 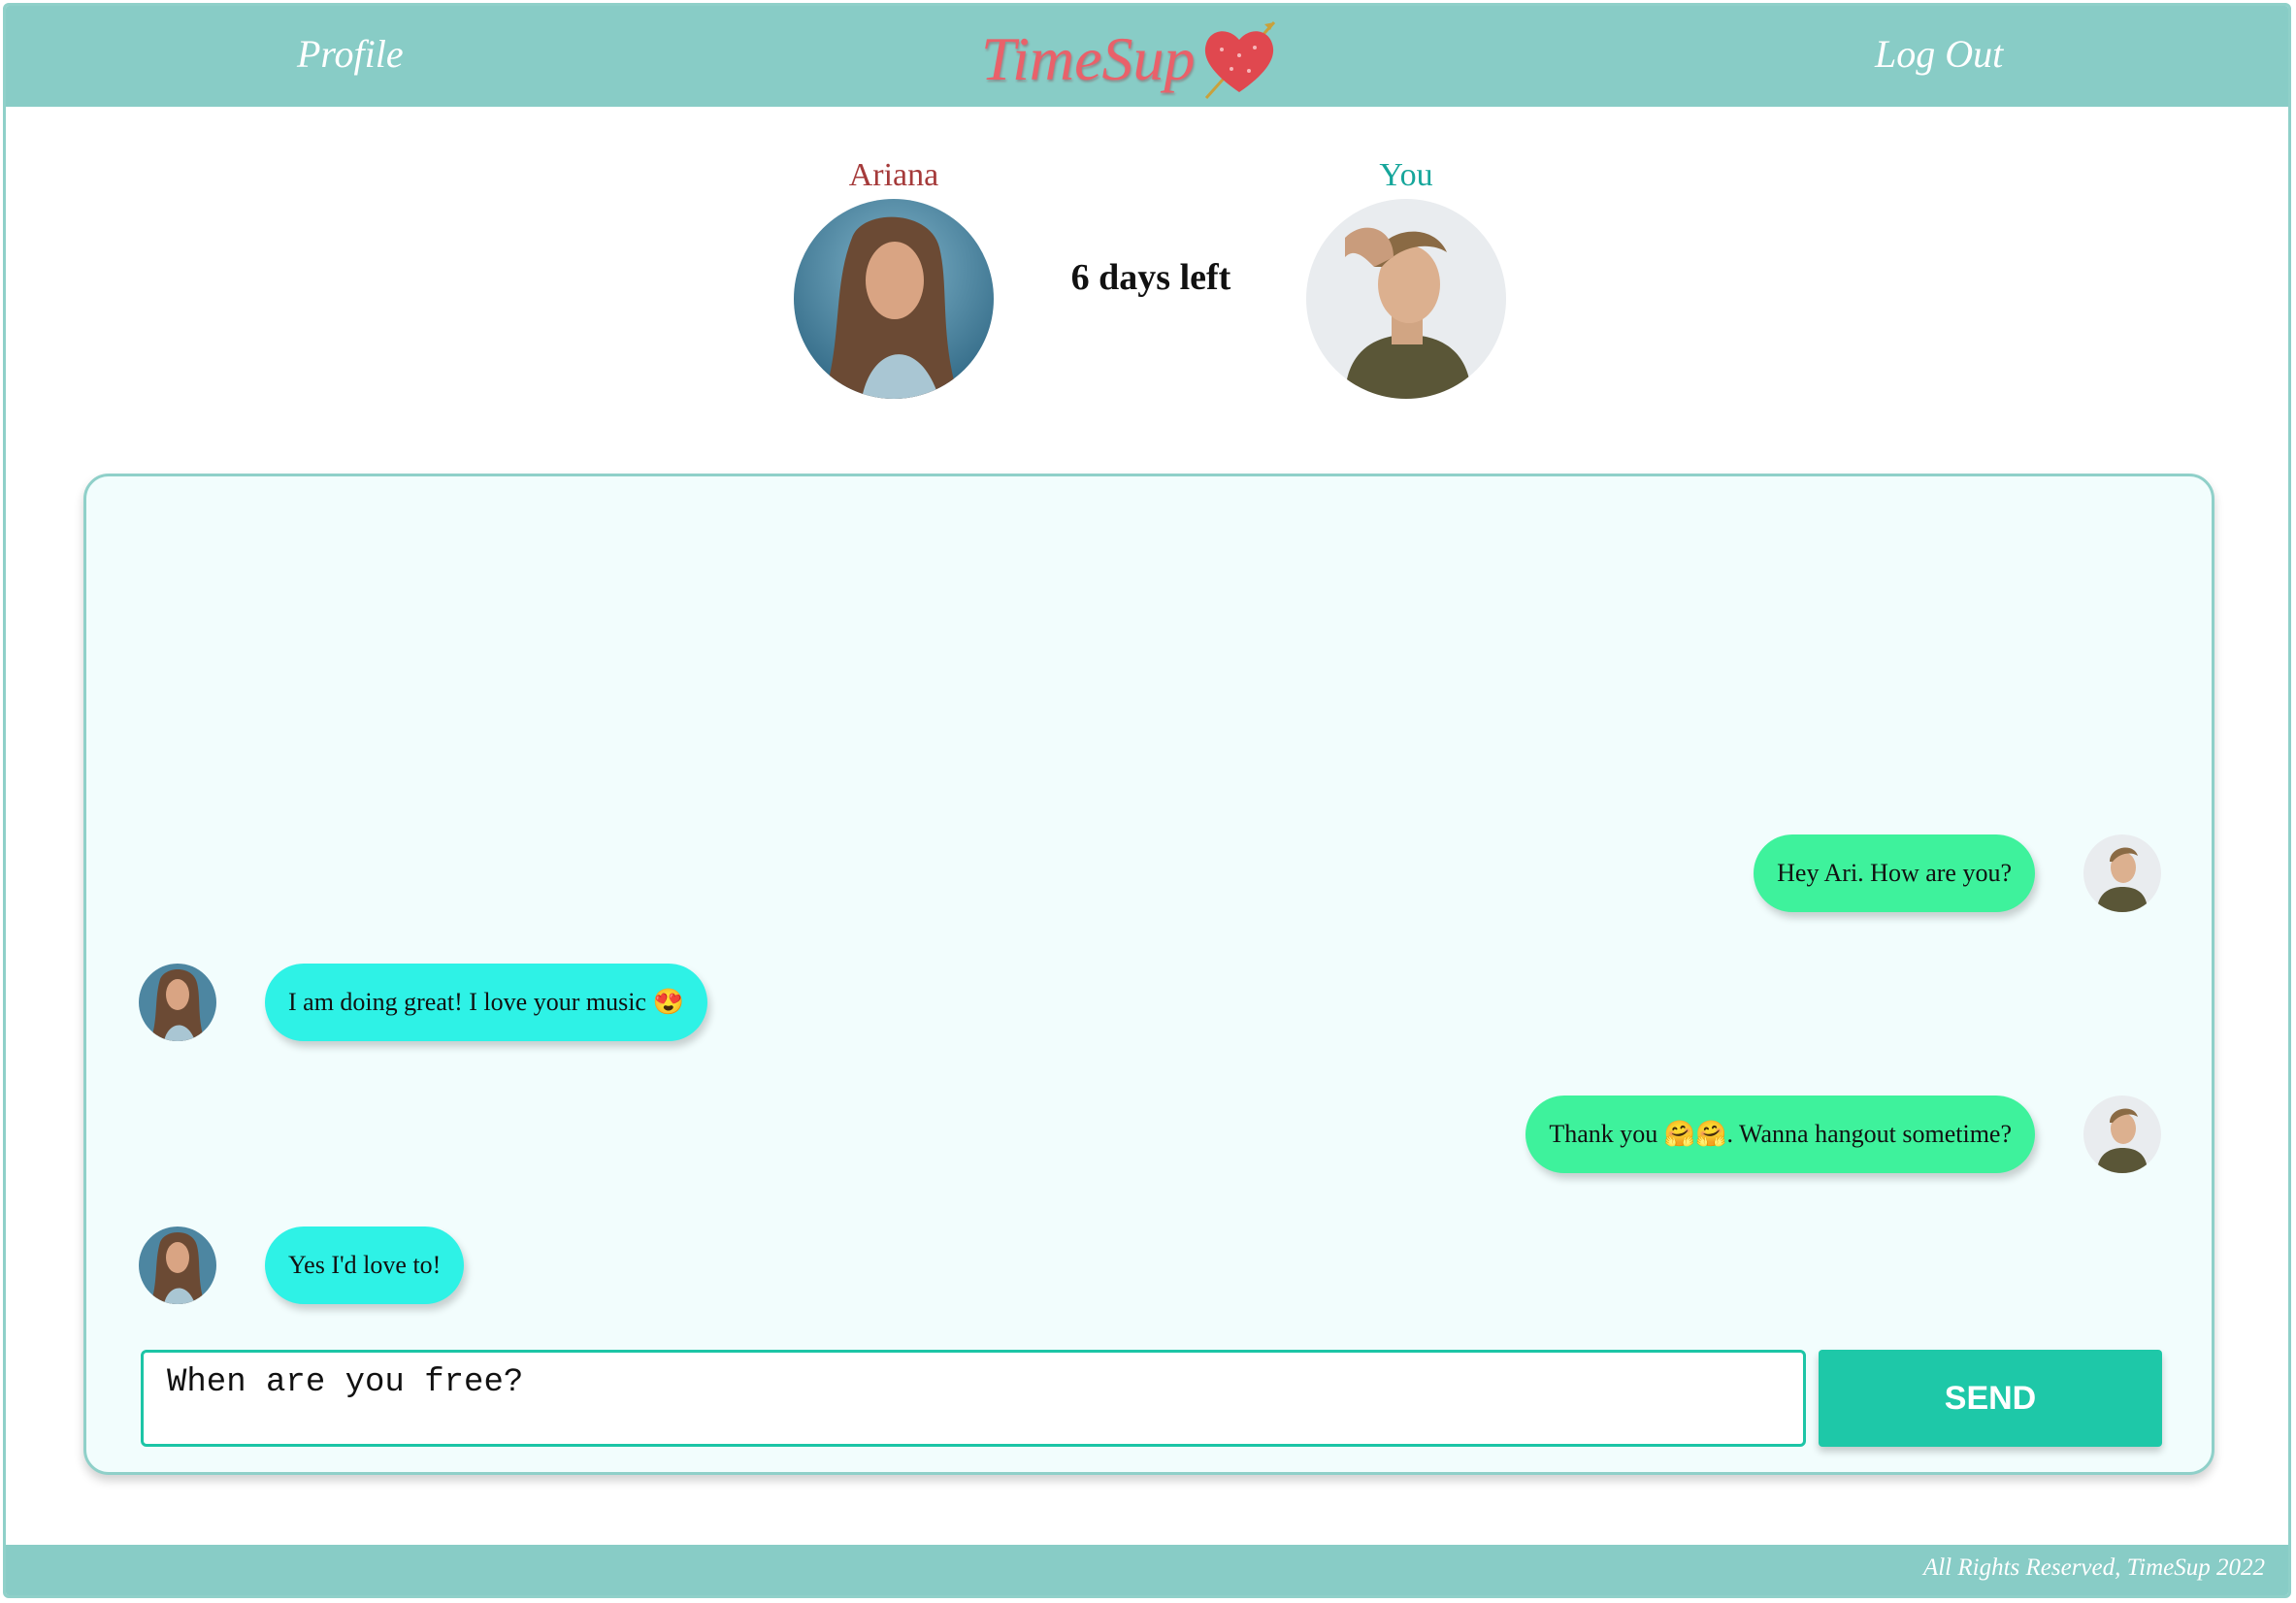 What do you see at coordinates (1990, 1398) in the screenshot?
I see `send-button: SEND` at bounding box center [1990, 1398].